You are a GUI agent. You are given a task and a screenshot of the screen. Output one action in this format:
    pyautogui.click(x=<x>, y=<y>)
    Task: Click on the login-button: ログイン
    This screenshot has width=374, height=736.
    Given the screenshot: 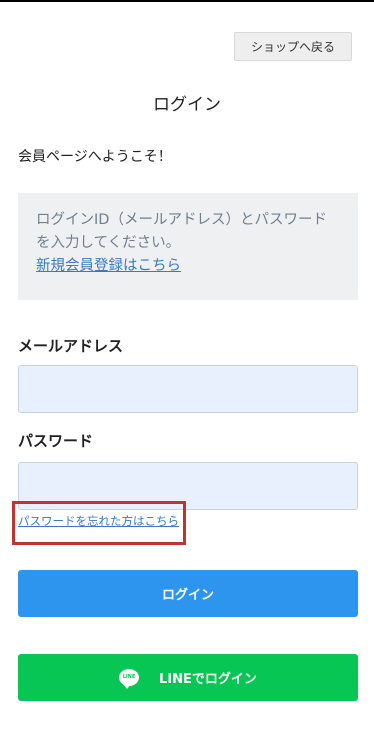 What is the action you would take?
    pyautogui.click(x=188, y=593)
    